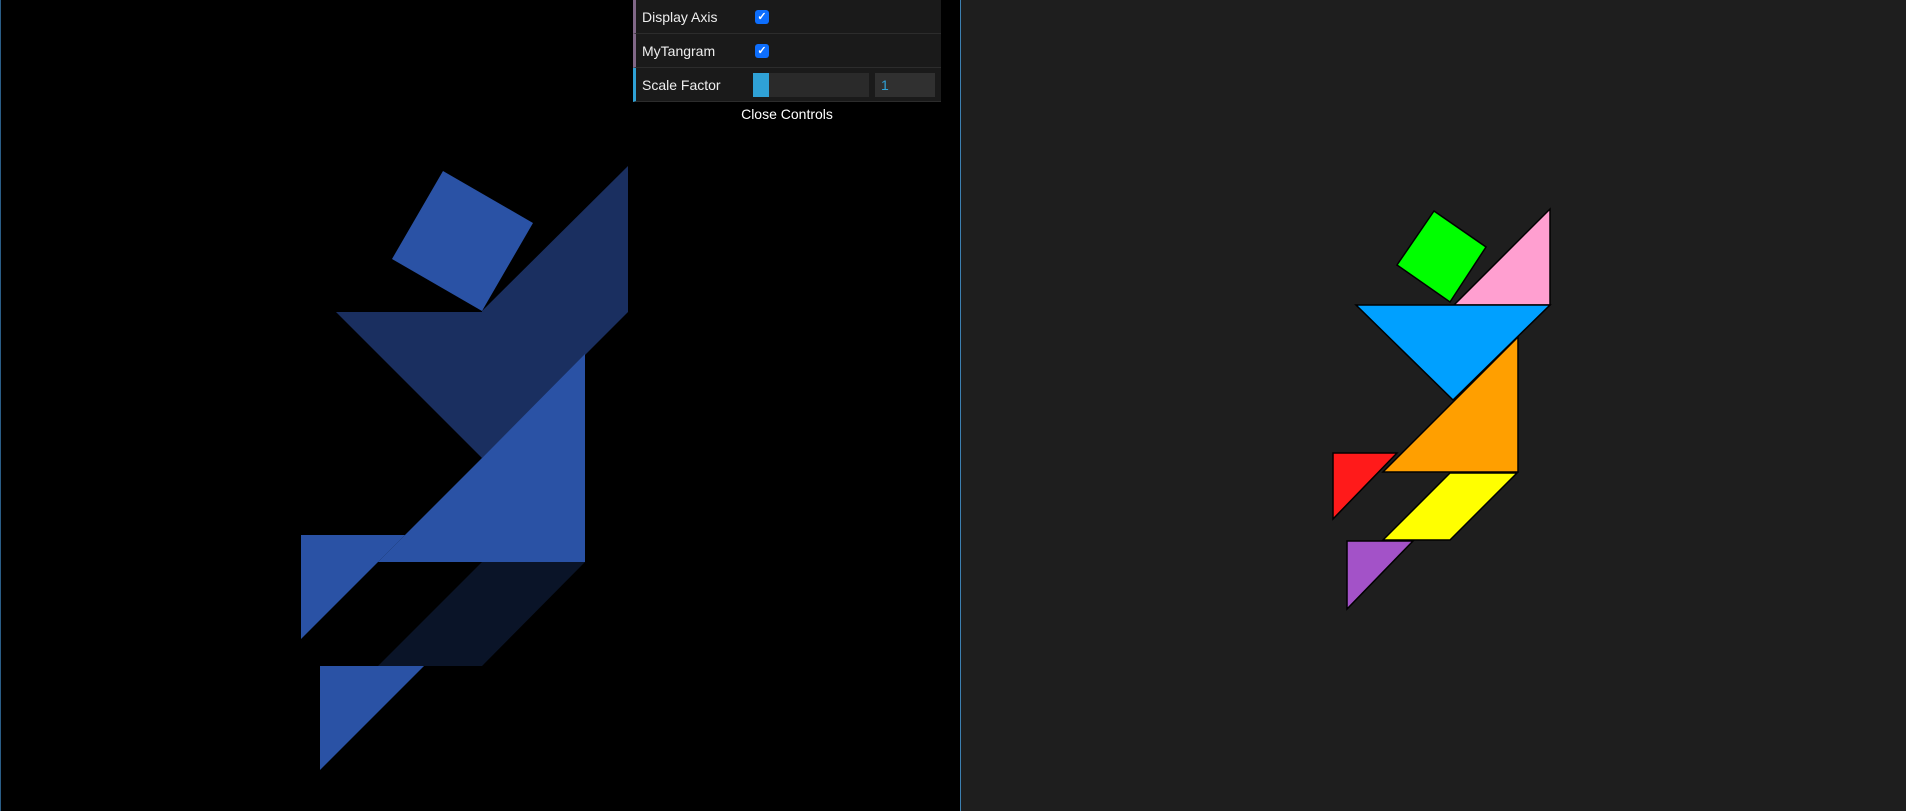 The width and height of the screenshot is (1906, 811). Describe the element at coordinates (409, 385) in the screenshot. I see `tangram-large-triangle-left-3d` at that location.